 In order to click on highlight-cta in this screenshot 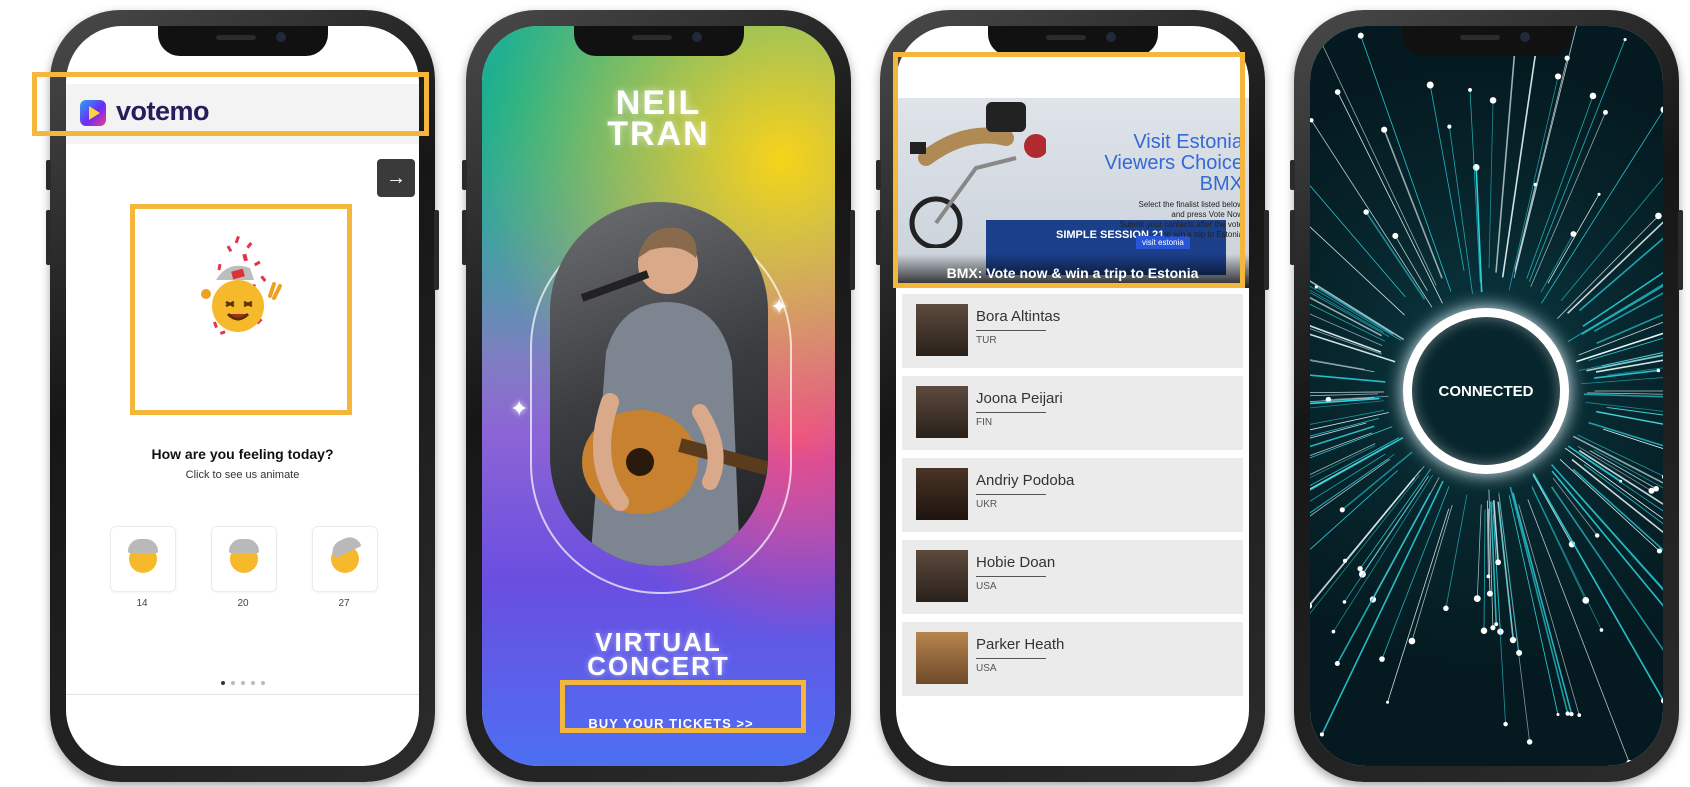, I will do `click(683, 706)`.